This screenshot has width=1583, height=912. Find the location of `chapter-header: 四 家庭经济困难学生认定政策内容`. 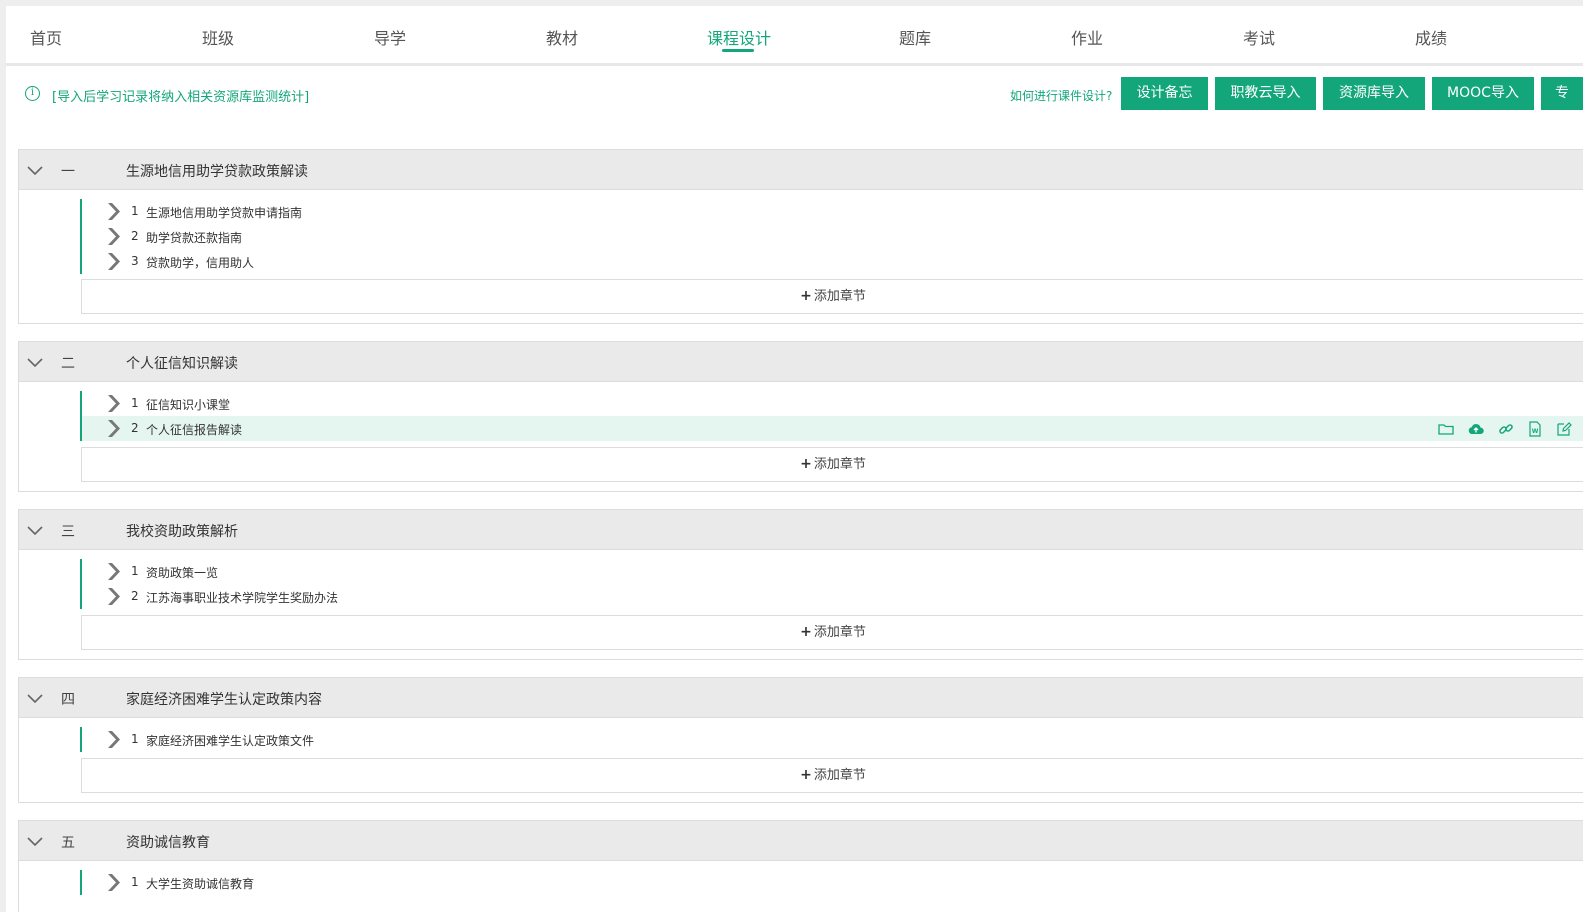

chapter-header: 四 家庭经济困难学生认定政策内容 is located at coordinates (801, 698).